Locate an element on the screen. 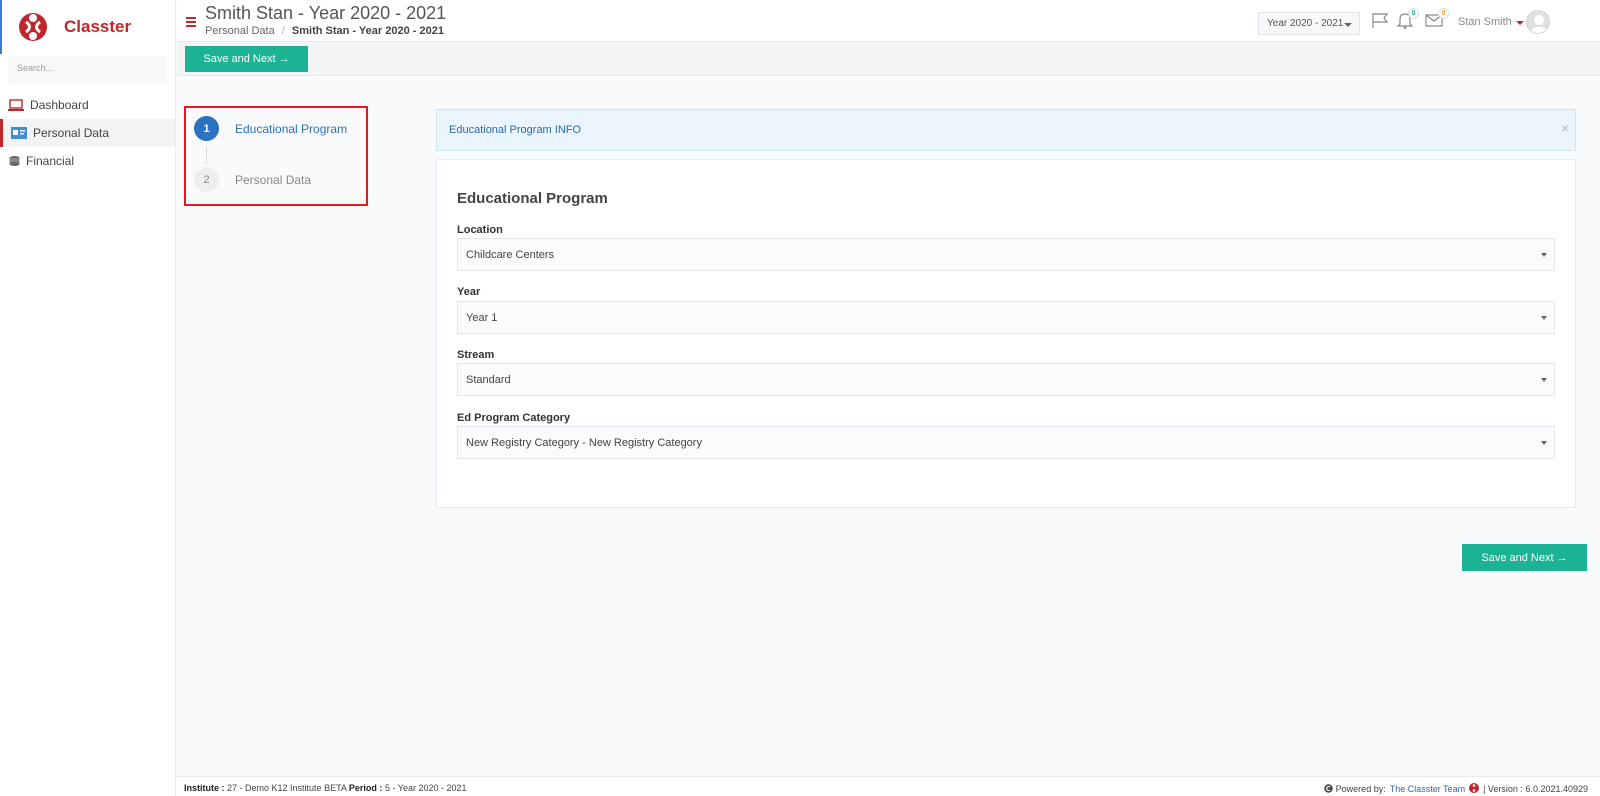 The height and width of the screenshot is (796, 1600). messages-badge: 0 is located at coordinates (1443, 13).